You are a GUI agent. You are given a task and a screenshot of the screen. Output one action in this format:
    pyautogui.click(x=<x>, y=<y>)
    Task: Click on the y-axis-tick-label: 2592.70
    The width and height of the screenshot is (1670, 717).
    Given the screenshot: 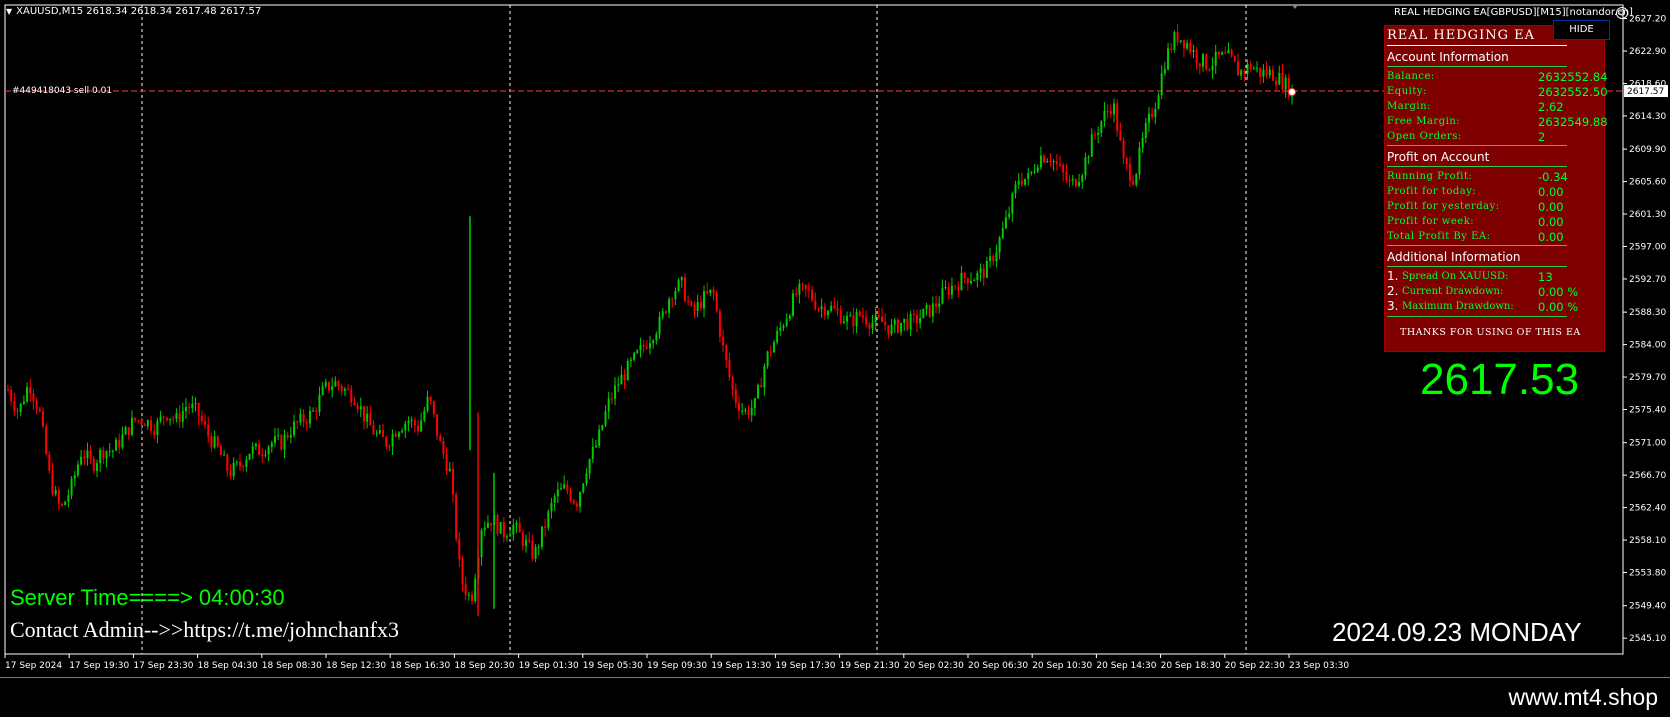 What is the action you would take?
    pyautogui.click(x=1647, y=280)
    